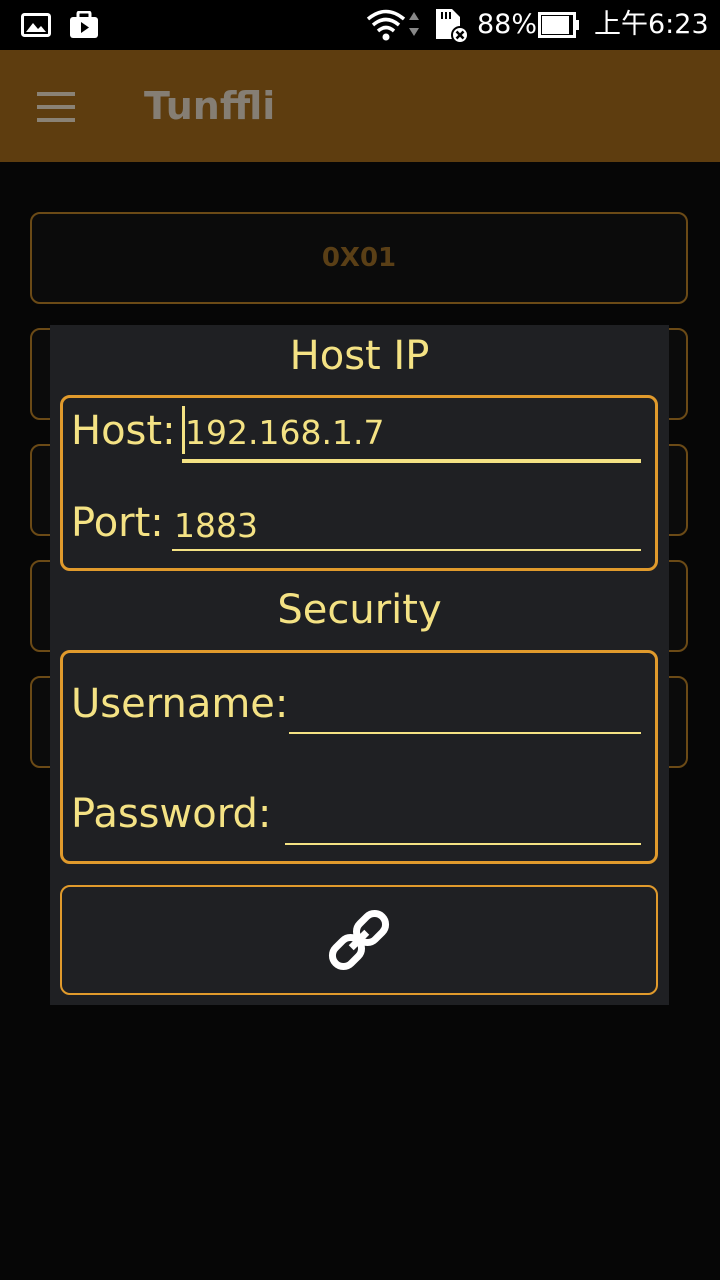 Image resolution: width=720 pixels, height=1280 pixels. What do you see at coordinates (171, 814) in the screenshot?
I see `password-label: Password:` at bounding box center [171, 814].